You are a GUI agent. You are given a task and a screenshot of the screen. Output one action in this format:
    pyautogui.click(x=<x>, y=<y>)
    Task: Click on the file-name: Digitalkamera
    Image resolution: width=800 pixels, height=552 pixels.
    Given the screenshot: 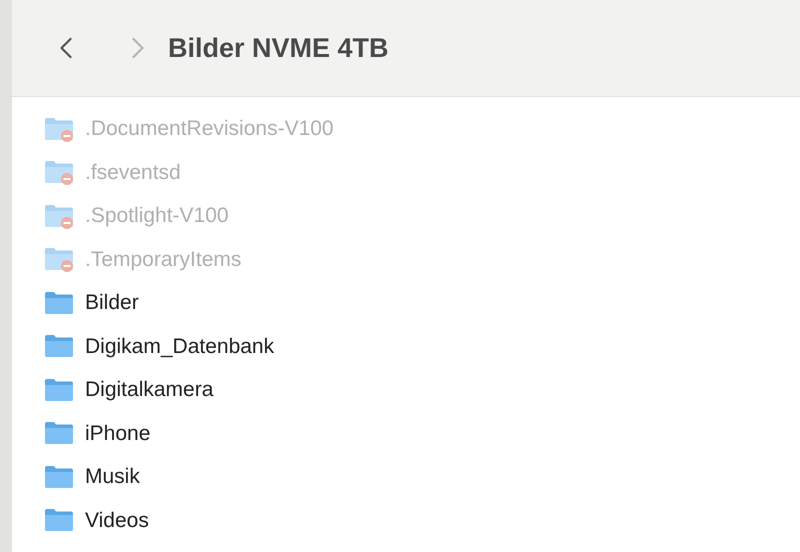 What is the action you would take?
    pyautogui.click(x=149, y=390)
    